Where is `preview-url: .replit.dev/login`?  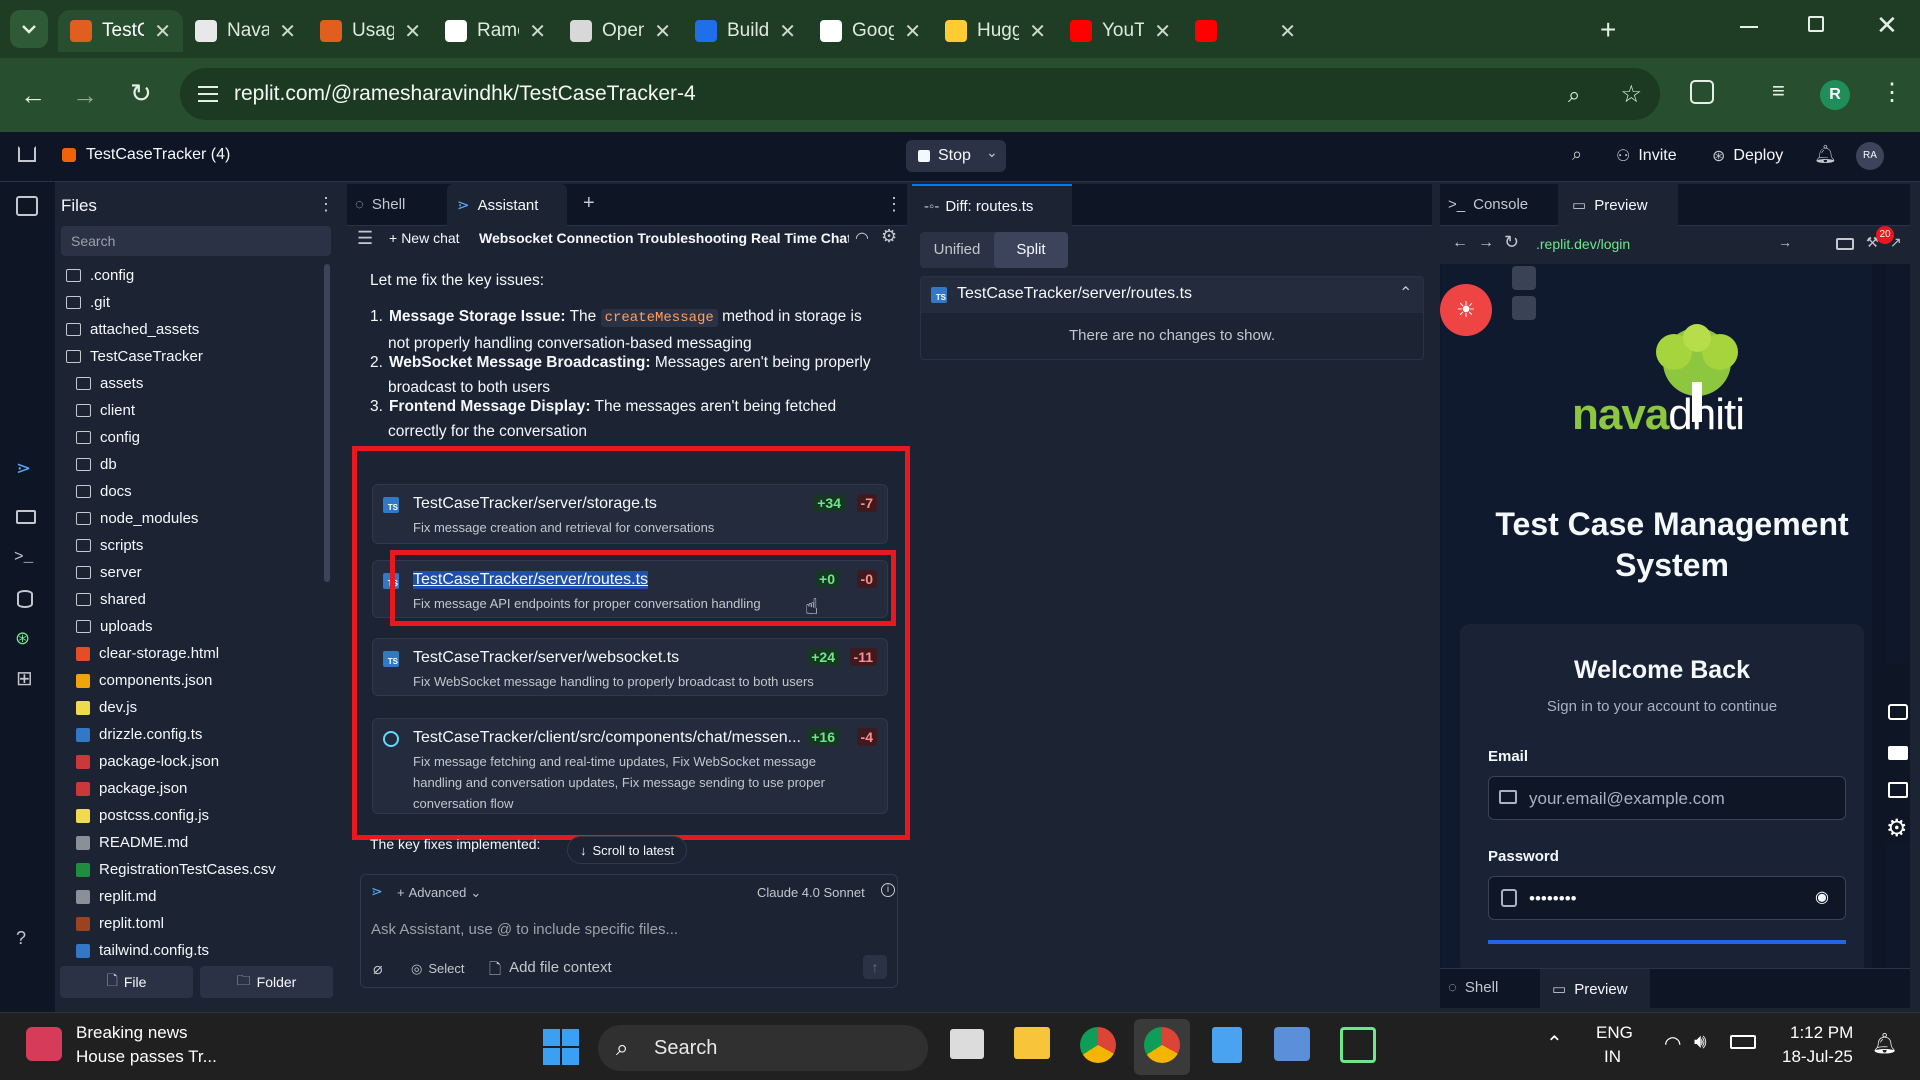
preview-url: .replit.dev/login is located at coordinates (1583, 244).